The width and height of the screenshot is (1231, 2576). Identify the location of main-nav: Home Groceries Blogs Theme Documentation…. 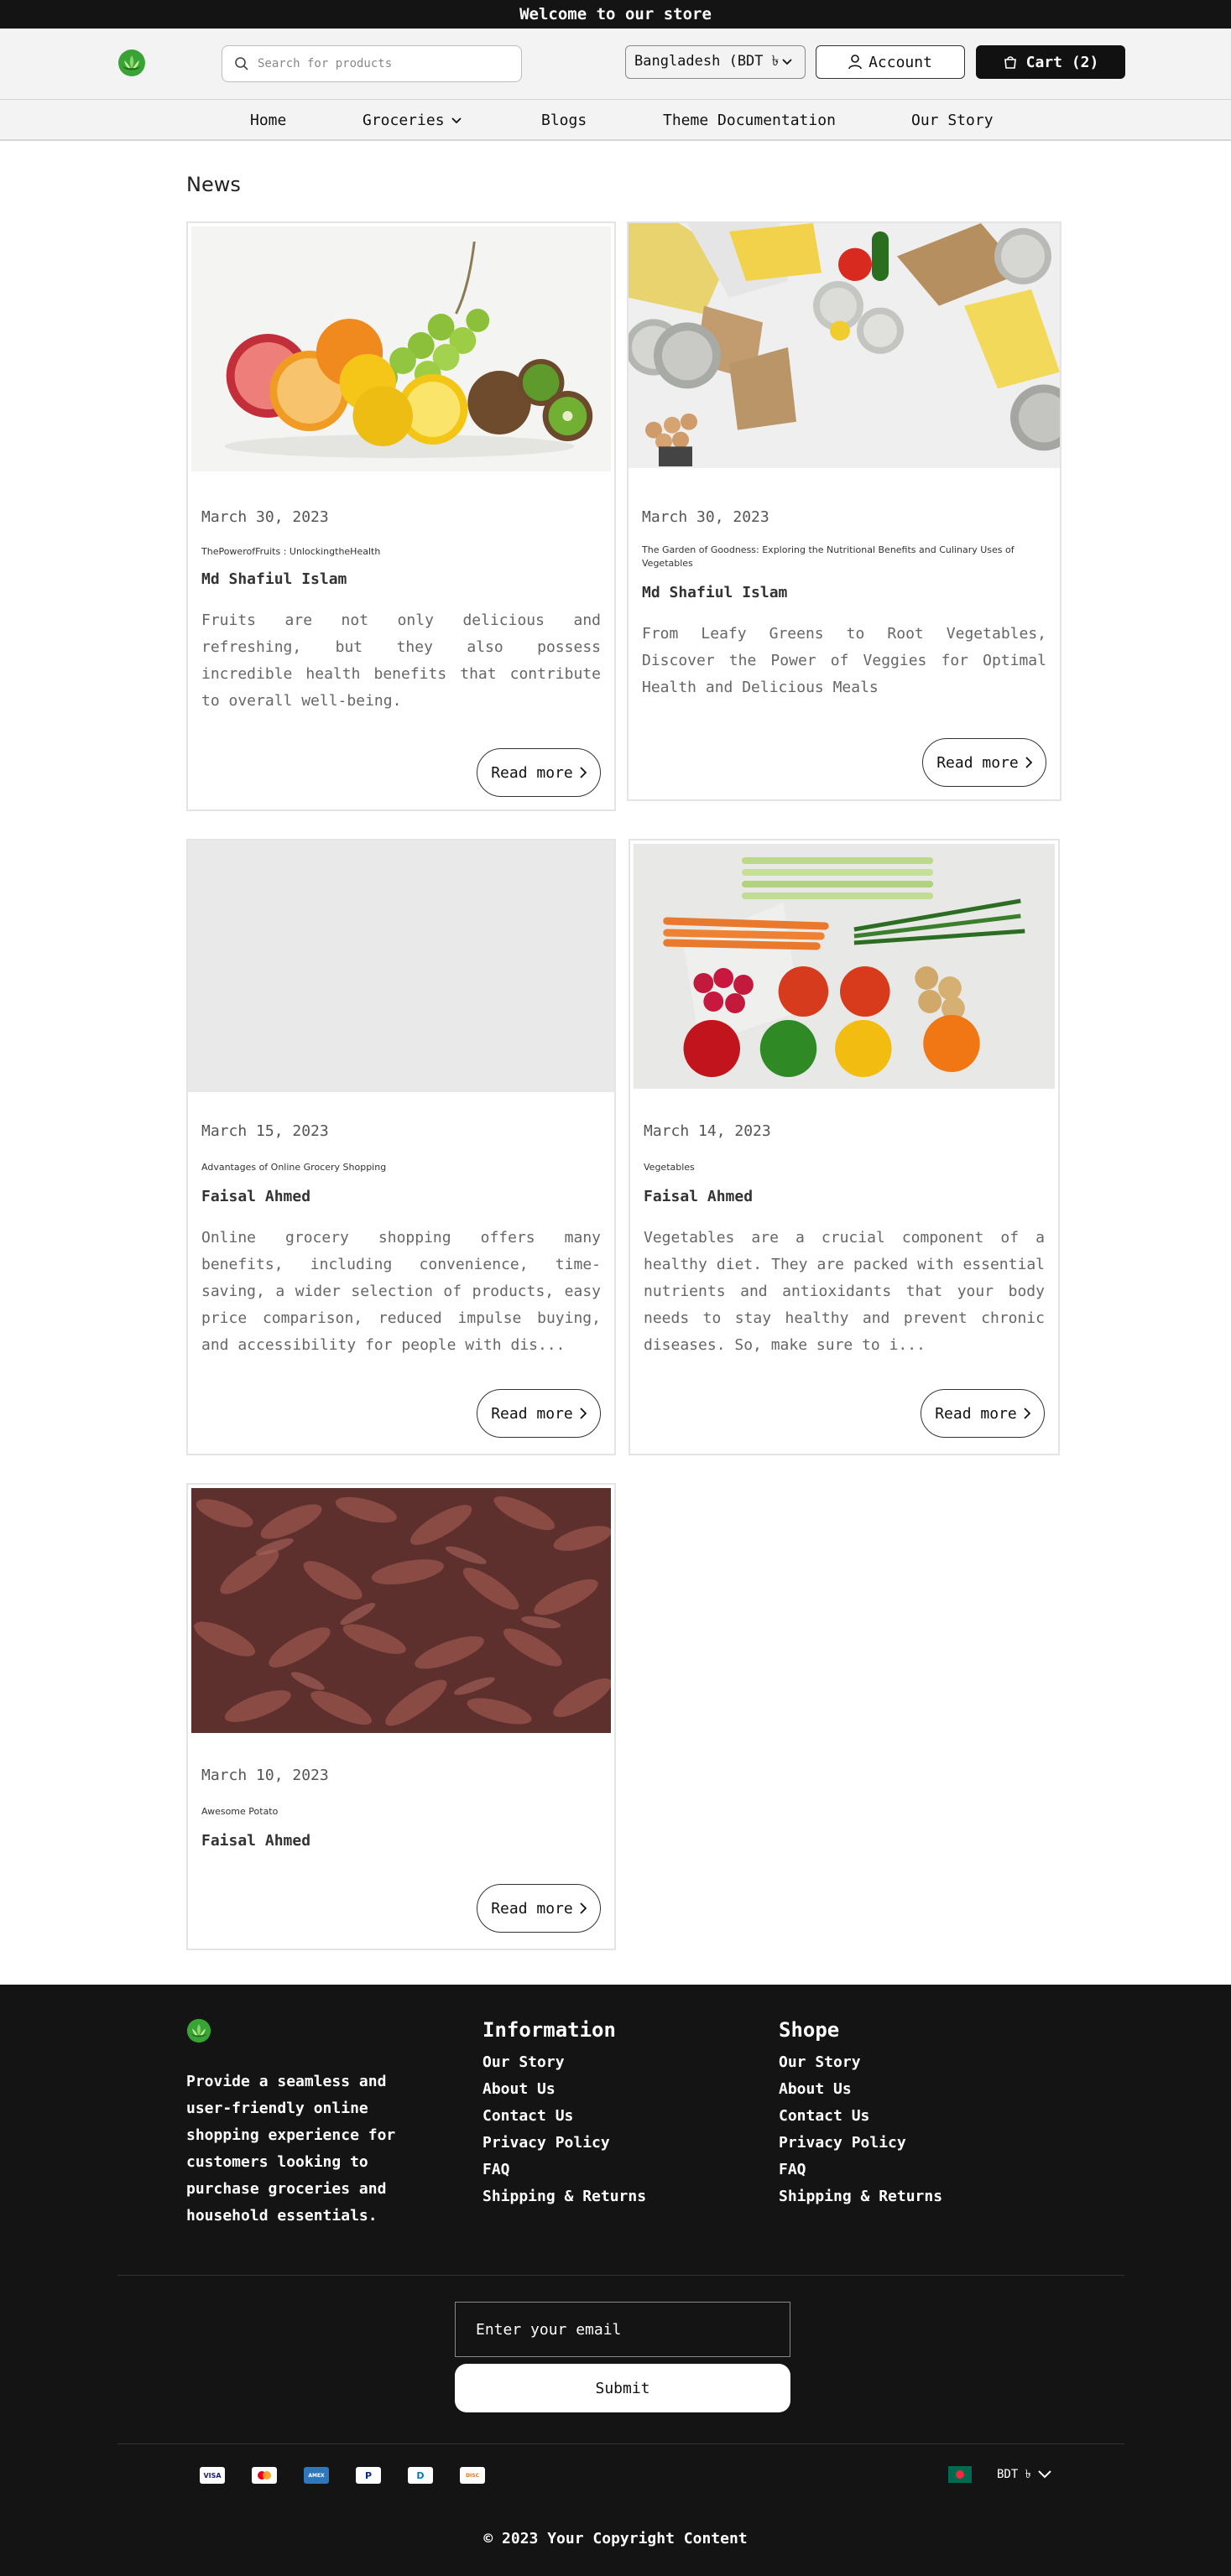
(615, 120).